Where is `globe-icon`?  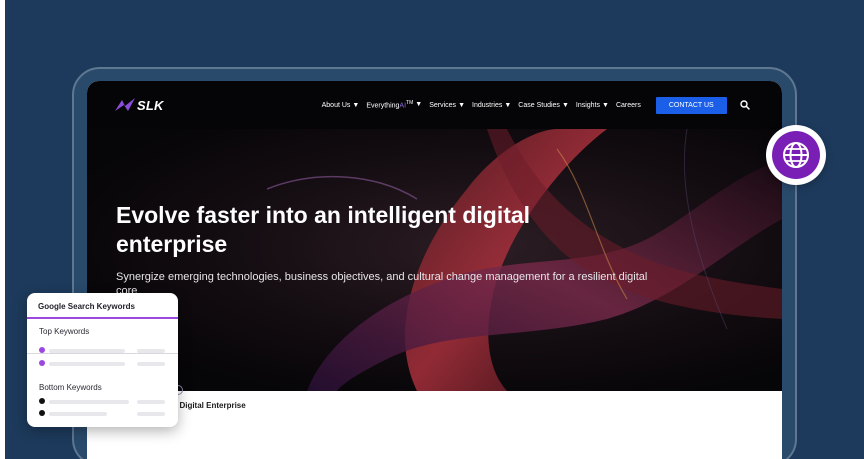
globe-icon is located at coordinates (796, 155).